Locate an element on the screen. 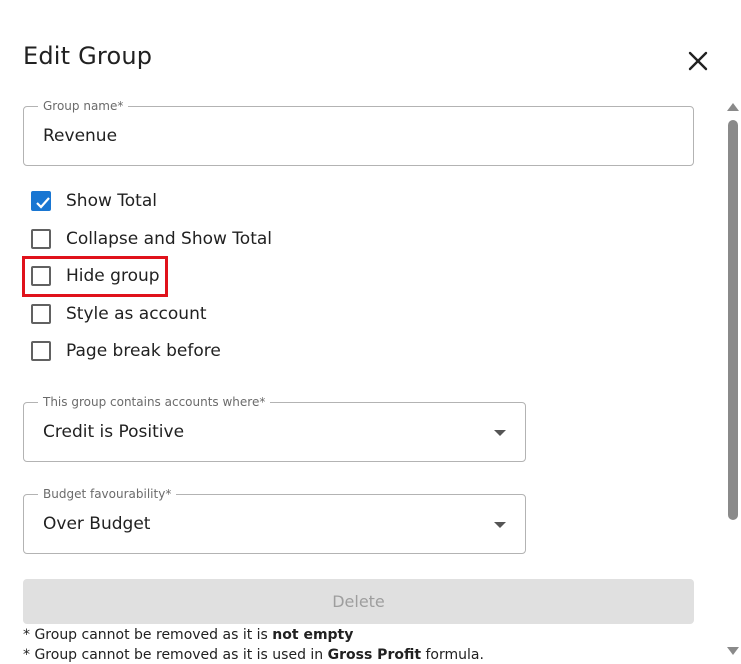  close-button is located at coordinates (698, 61).